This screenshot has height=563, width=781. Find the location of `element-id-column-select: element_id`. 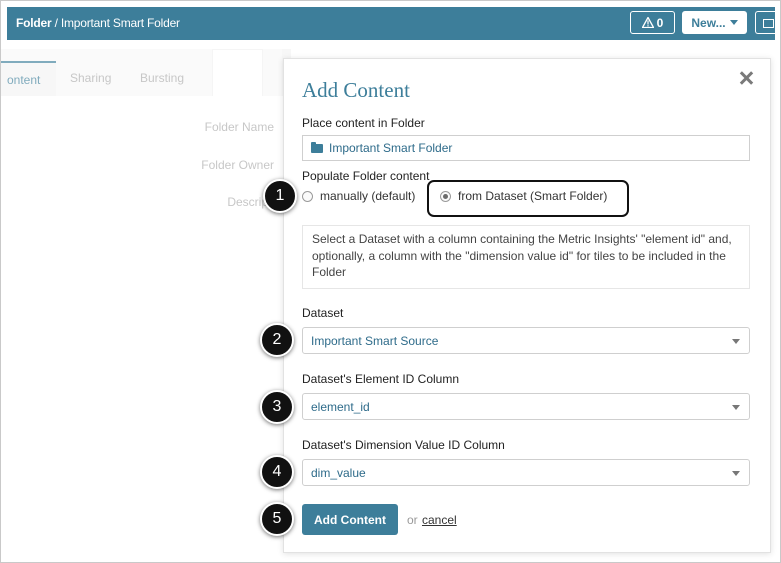

element-id-column-select: element_id is located at coordinates (526, 406).